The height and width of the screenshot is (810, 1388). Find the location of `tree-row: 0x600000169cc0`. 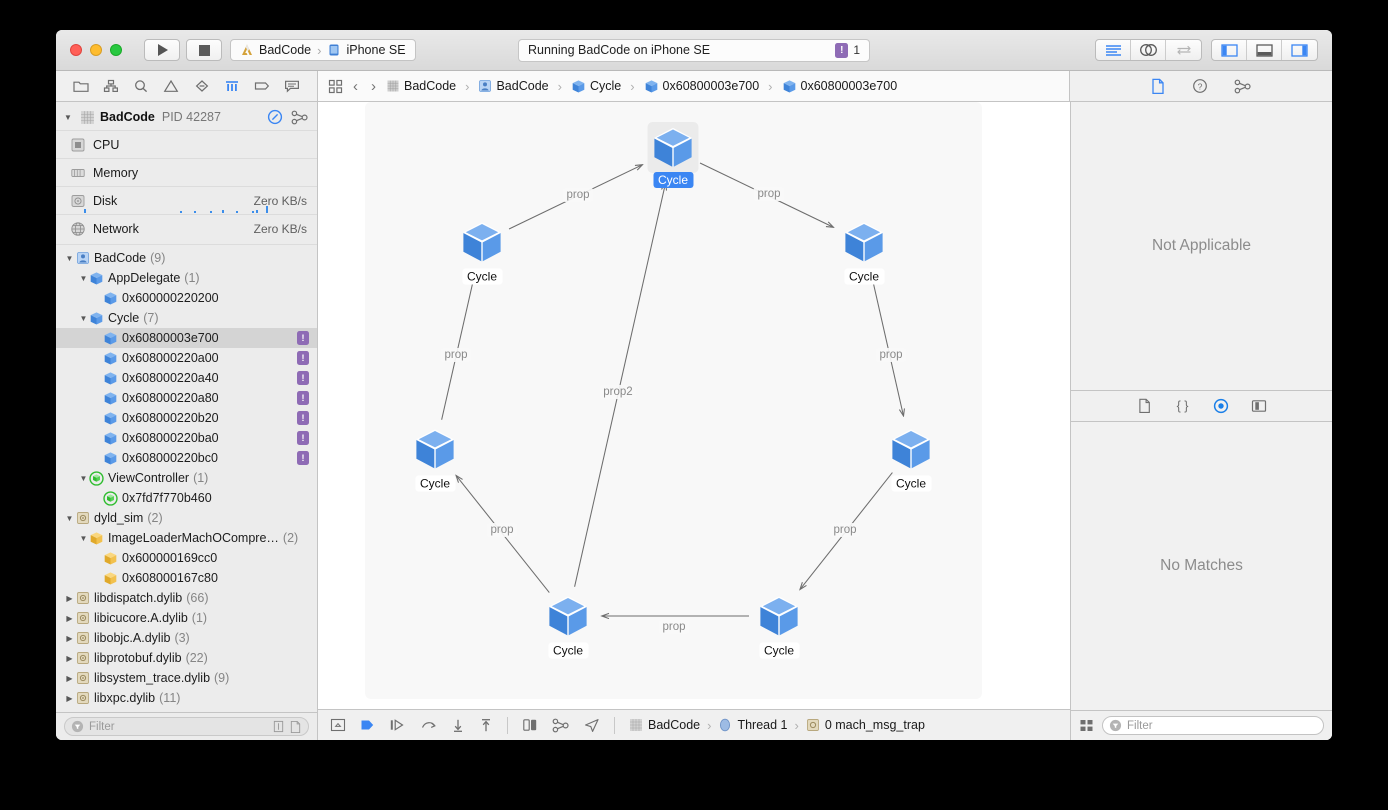

tree-row: 0x600000169cc0 is located at coordinates (186, 558).